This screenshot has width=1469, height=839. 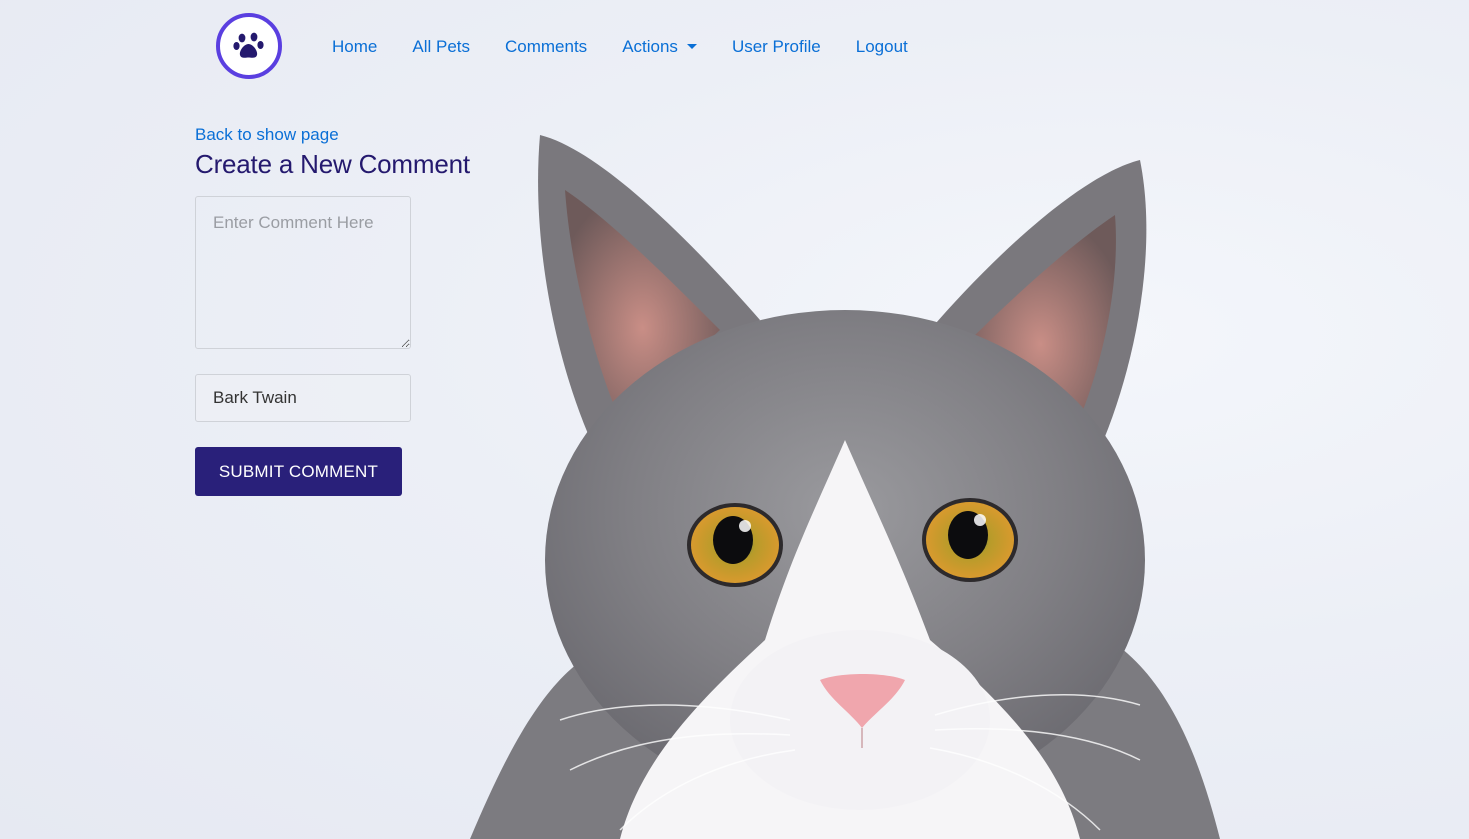 I want to click on nav-actions-label: Actions, so click(x=650, y=46).